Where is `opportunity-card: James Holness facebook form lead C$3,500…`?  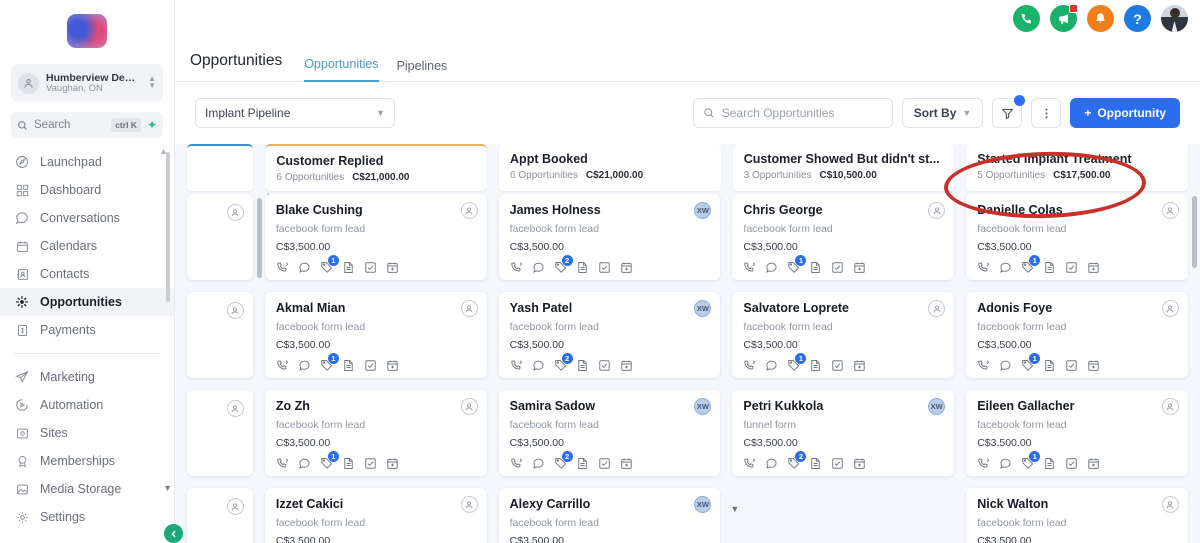 opportunity-card: James Holness facebook form lead C$3,500… is located at coordinates (609, 237).